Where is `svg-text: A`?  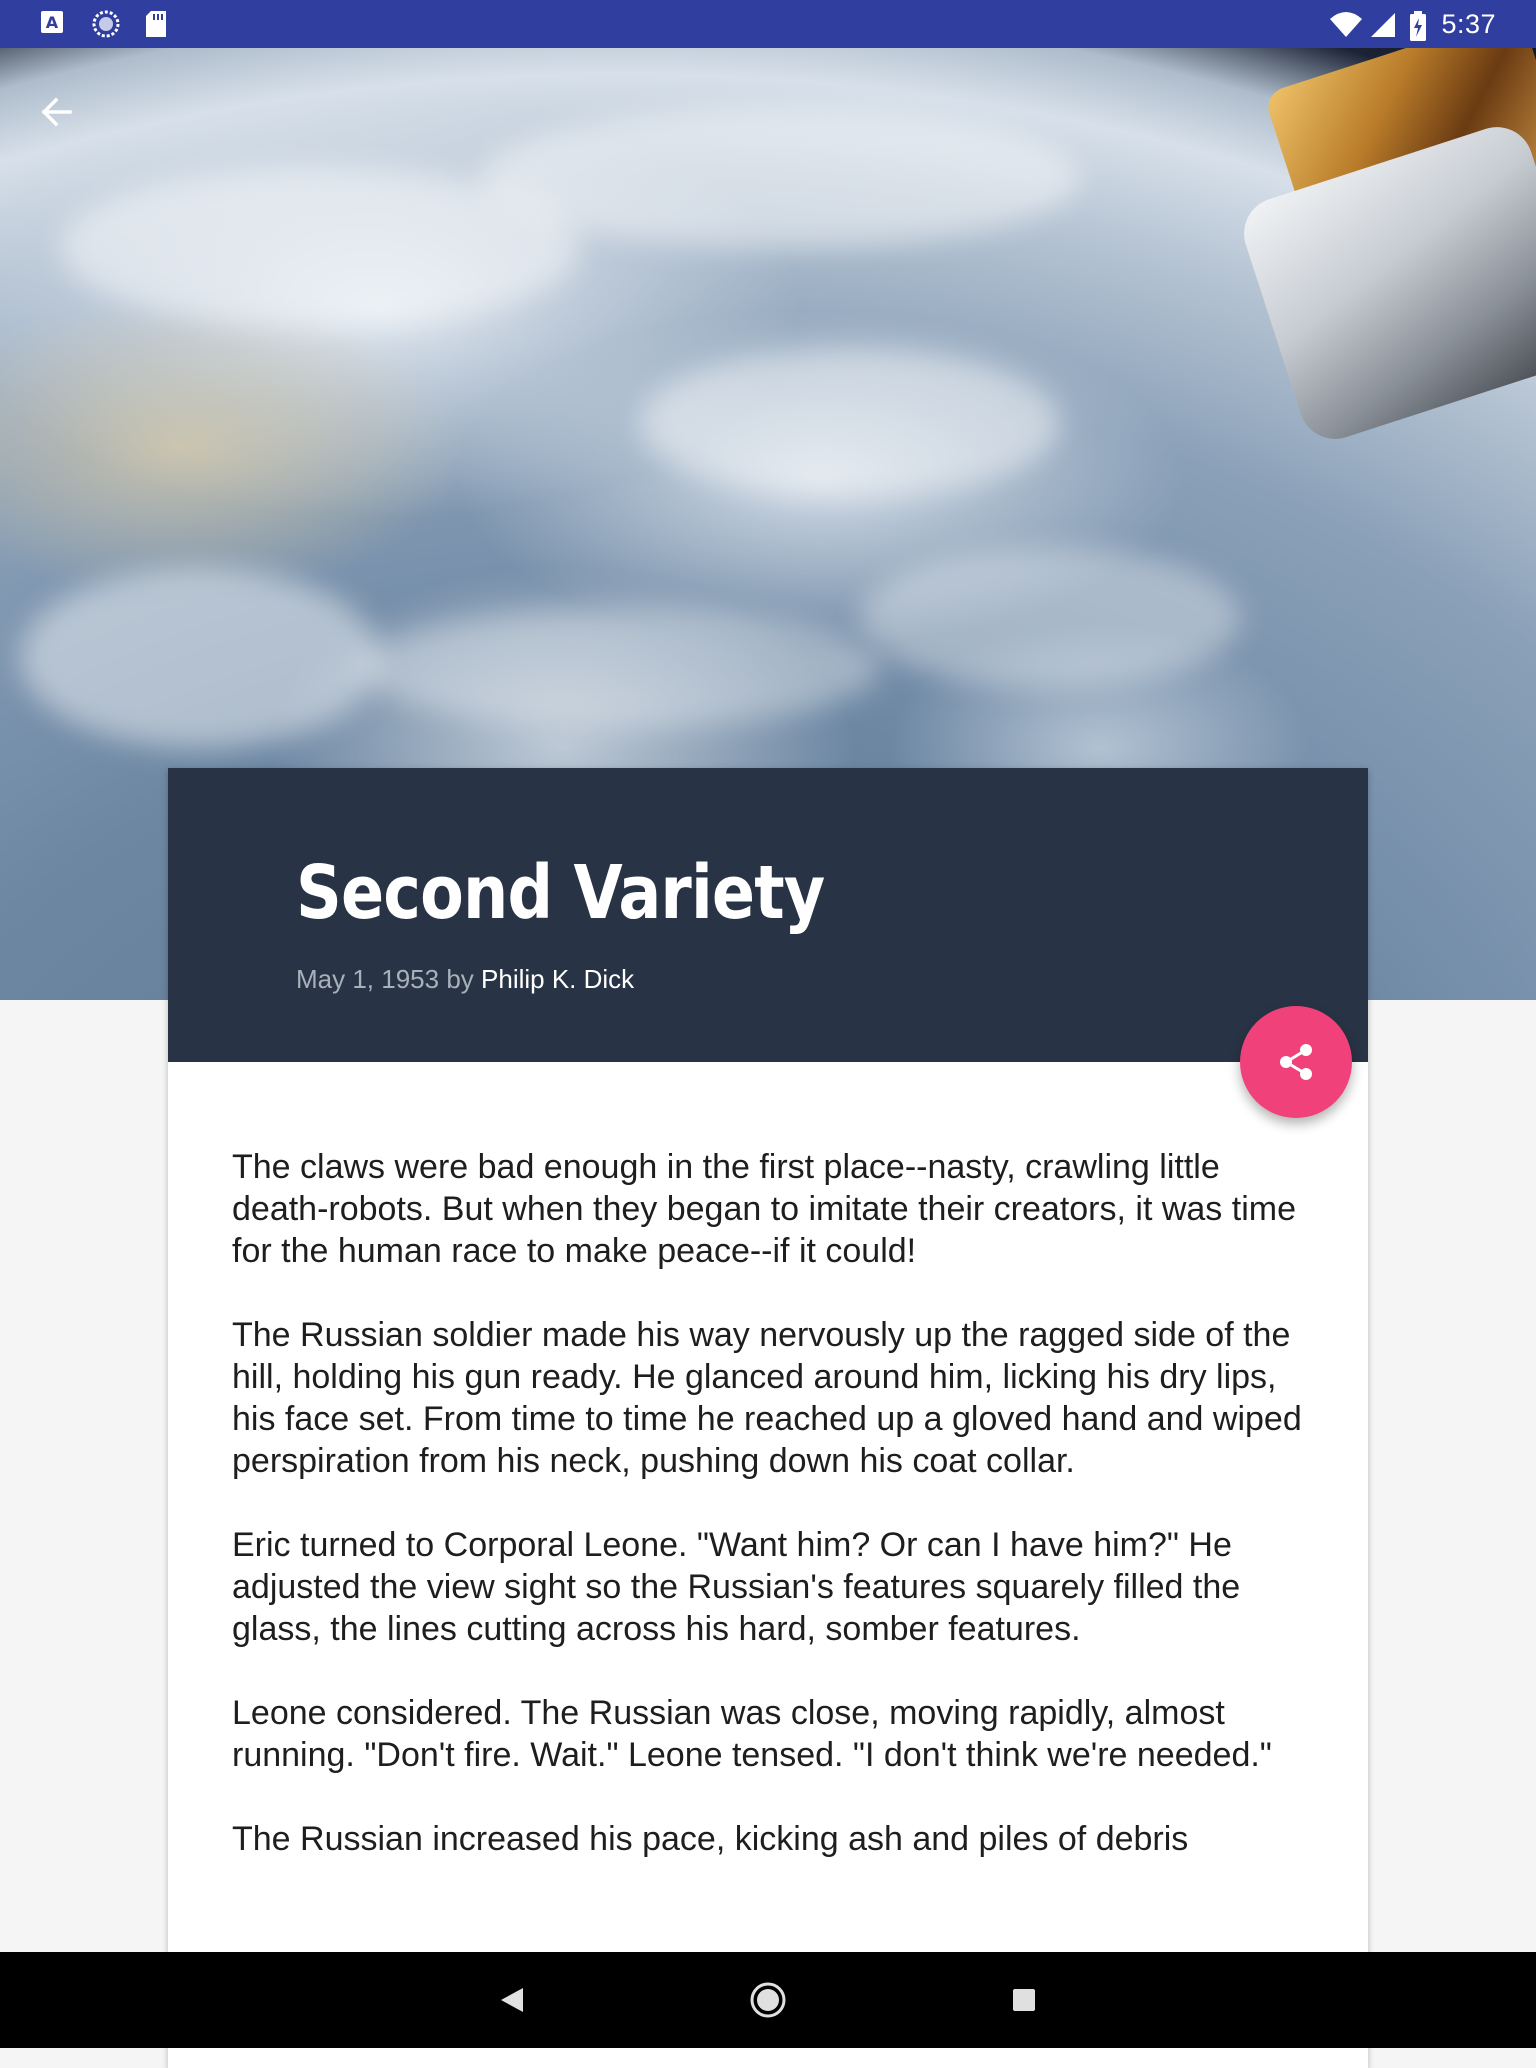 svg-text: A is located at coordinates (52, 22).